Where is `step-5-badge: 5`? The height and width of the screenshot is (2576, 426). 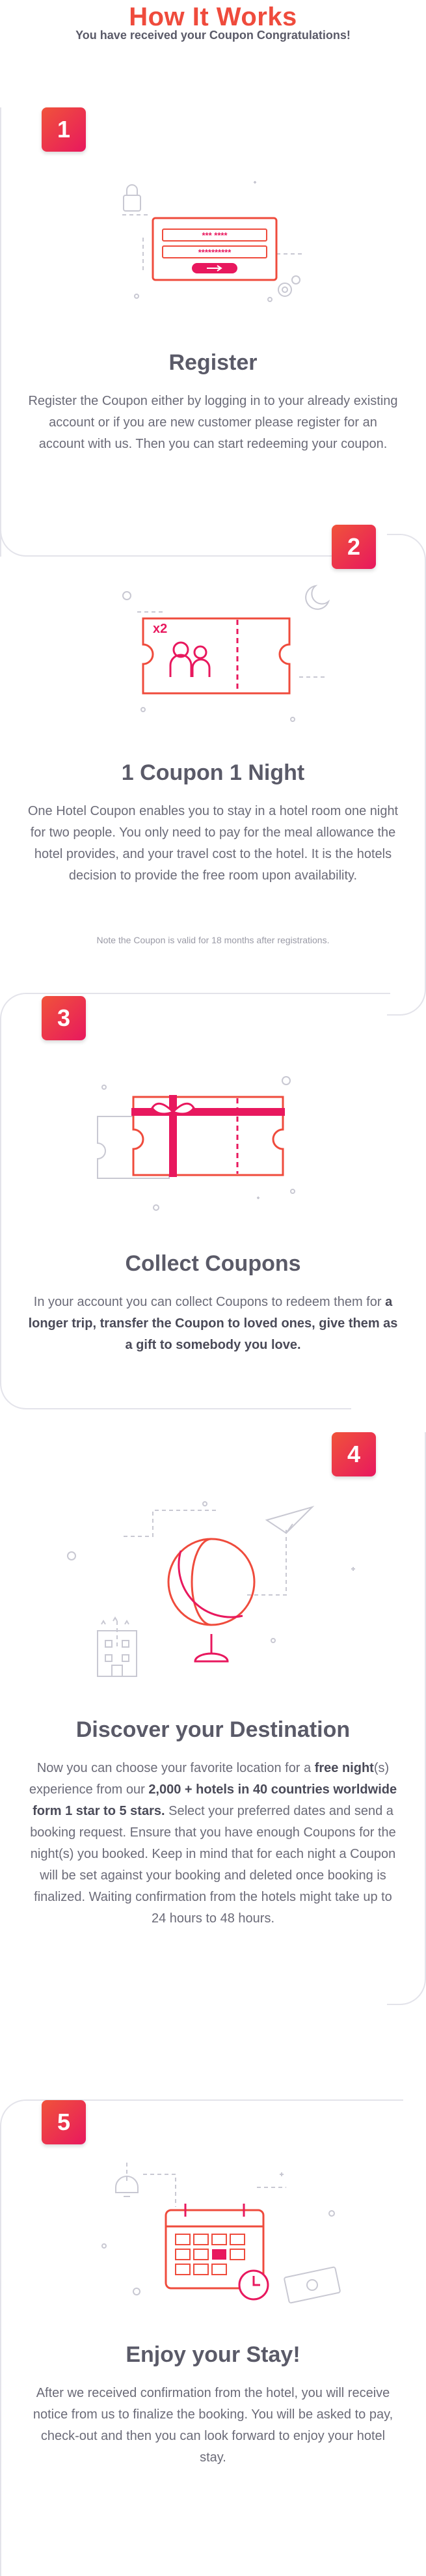 step-5-badge: 5 is located at coordinates (64, 2122).